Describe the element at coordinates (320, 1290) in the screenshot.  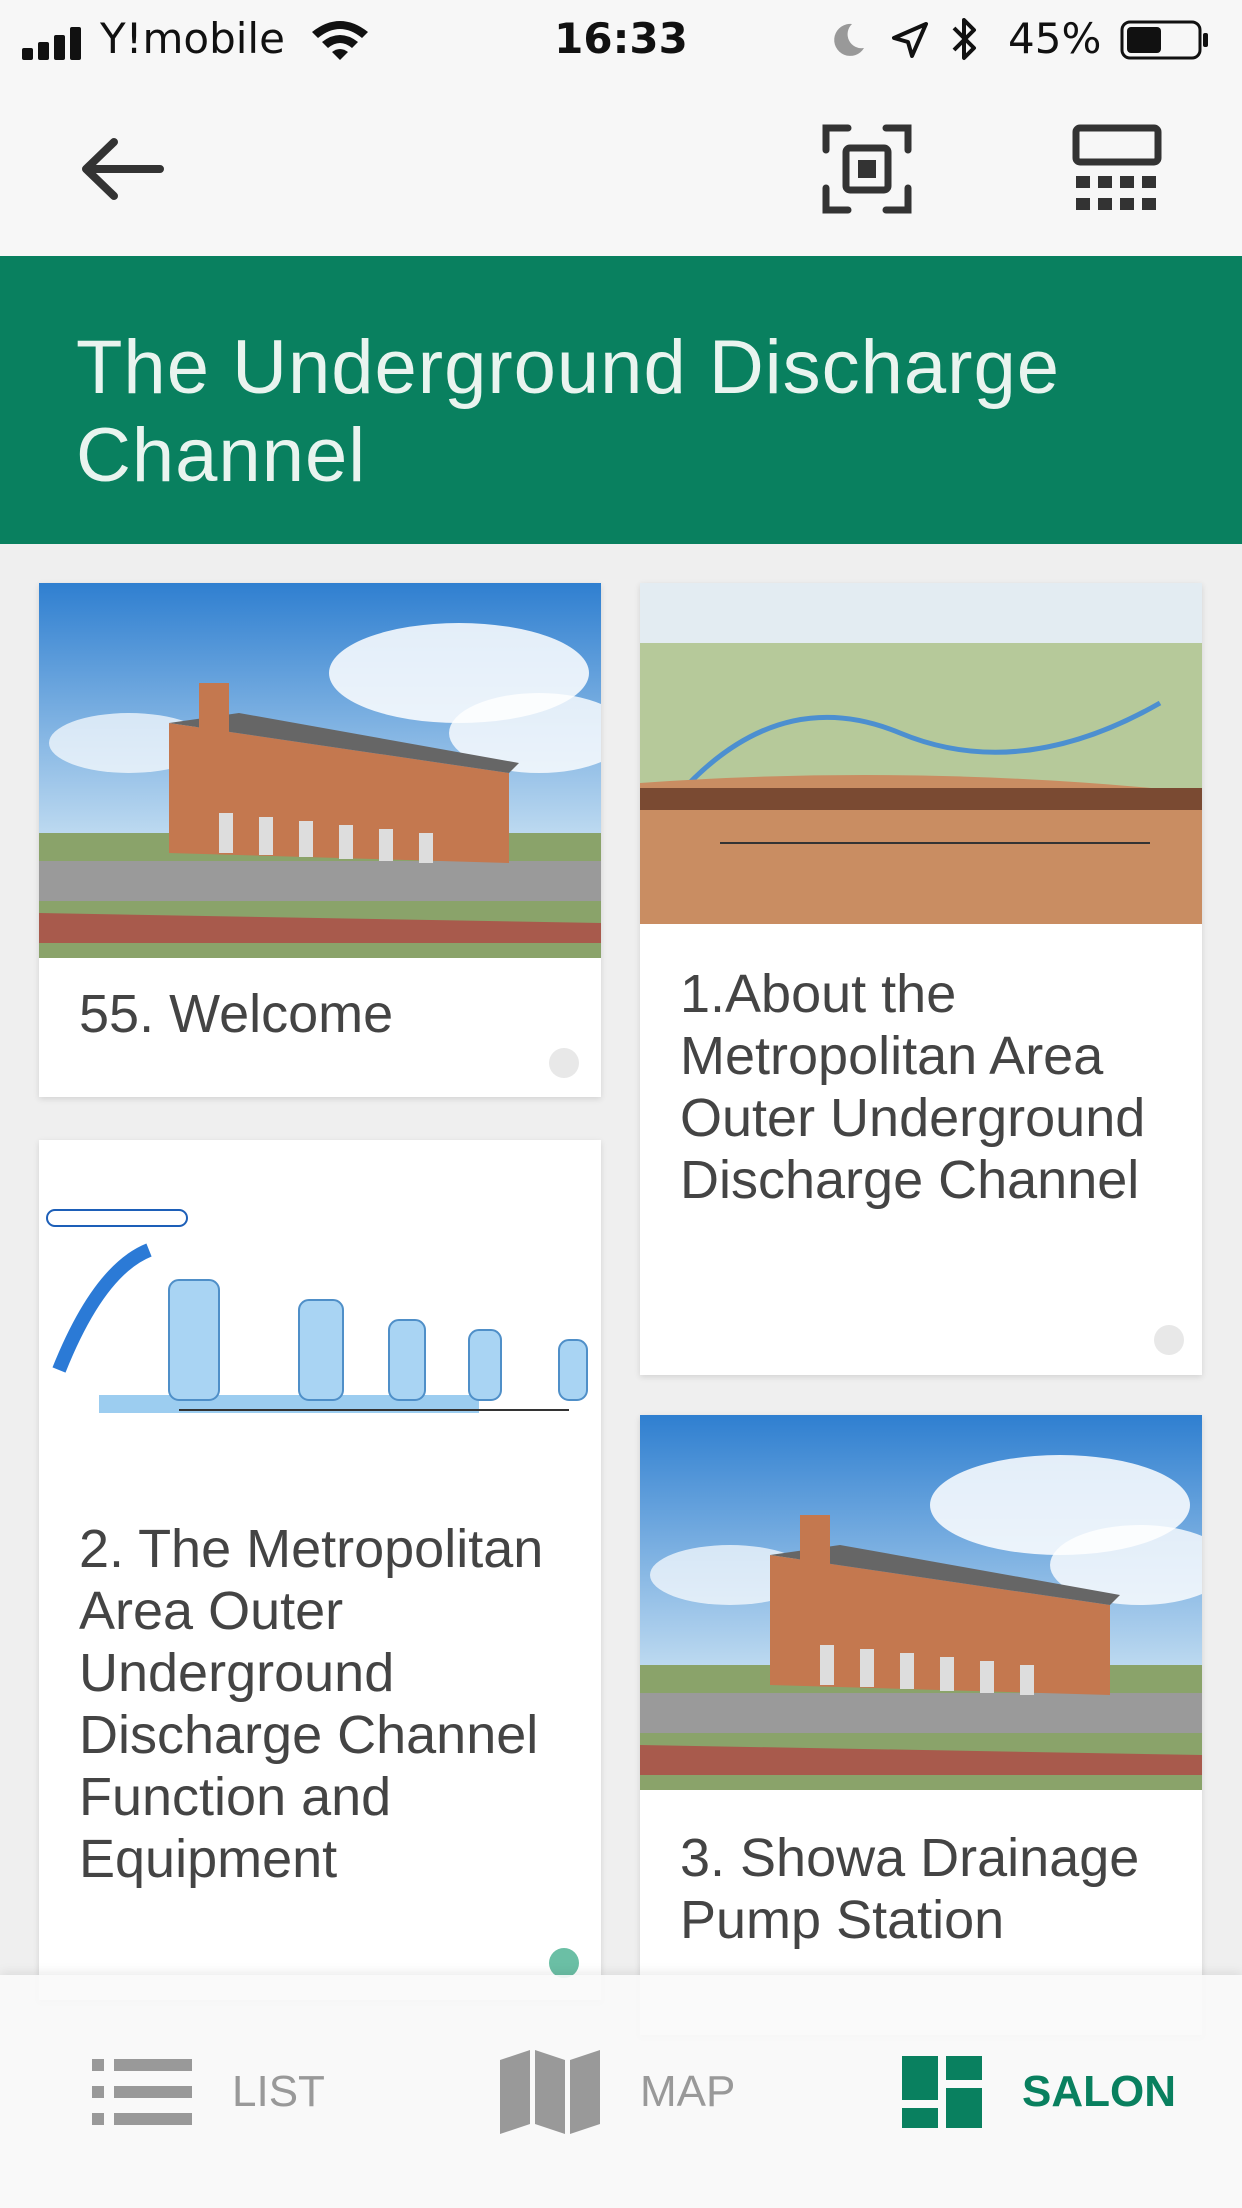
I see `configuration-diagram` at that location.